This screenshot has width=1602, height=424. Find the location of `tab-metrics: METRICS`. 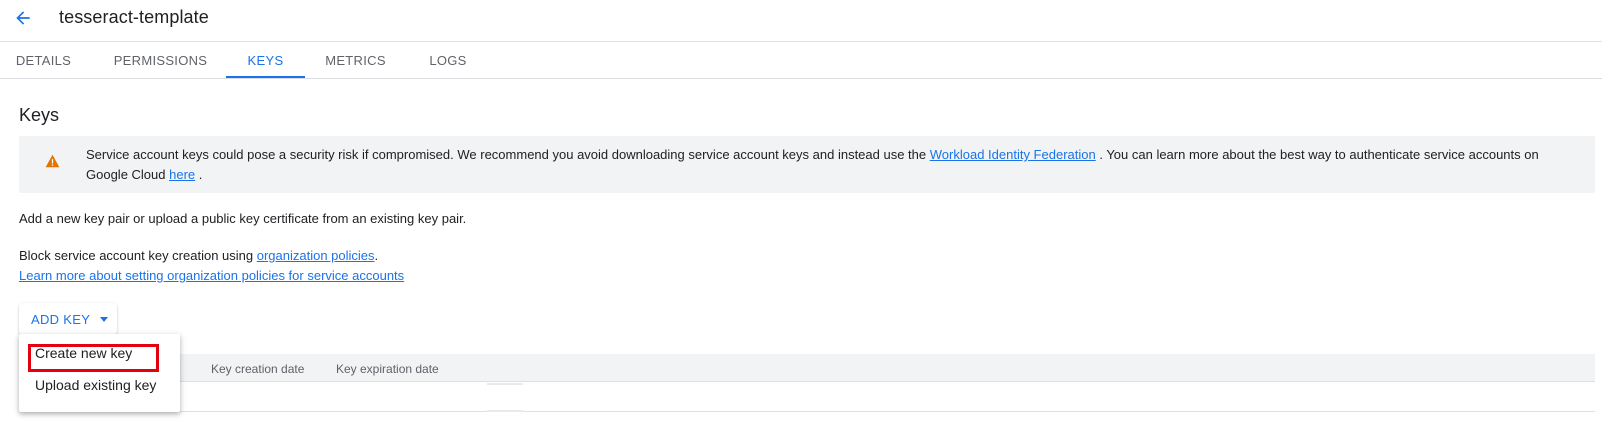

tab-metrics: METRICS is located at coordinates (355, 60).